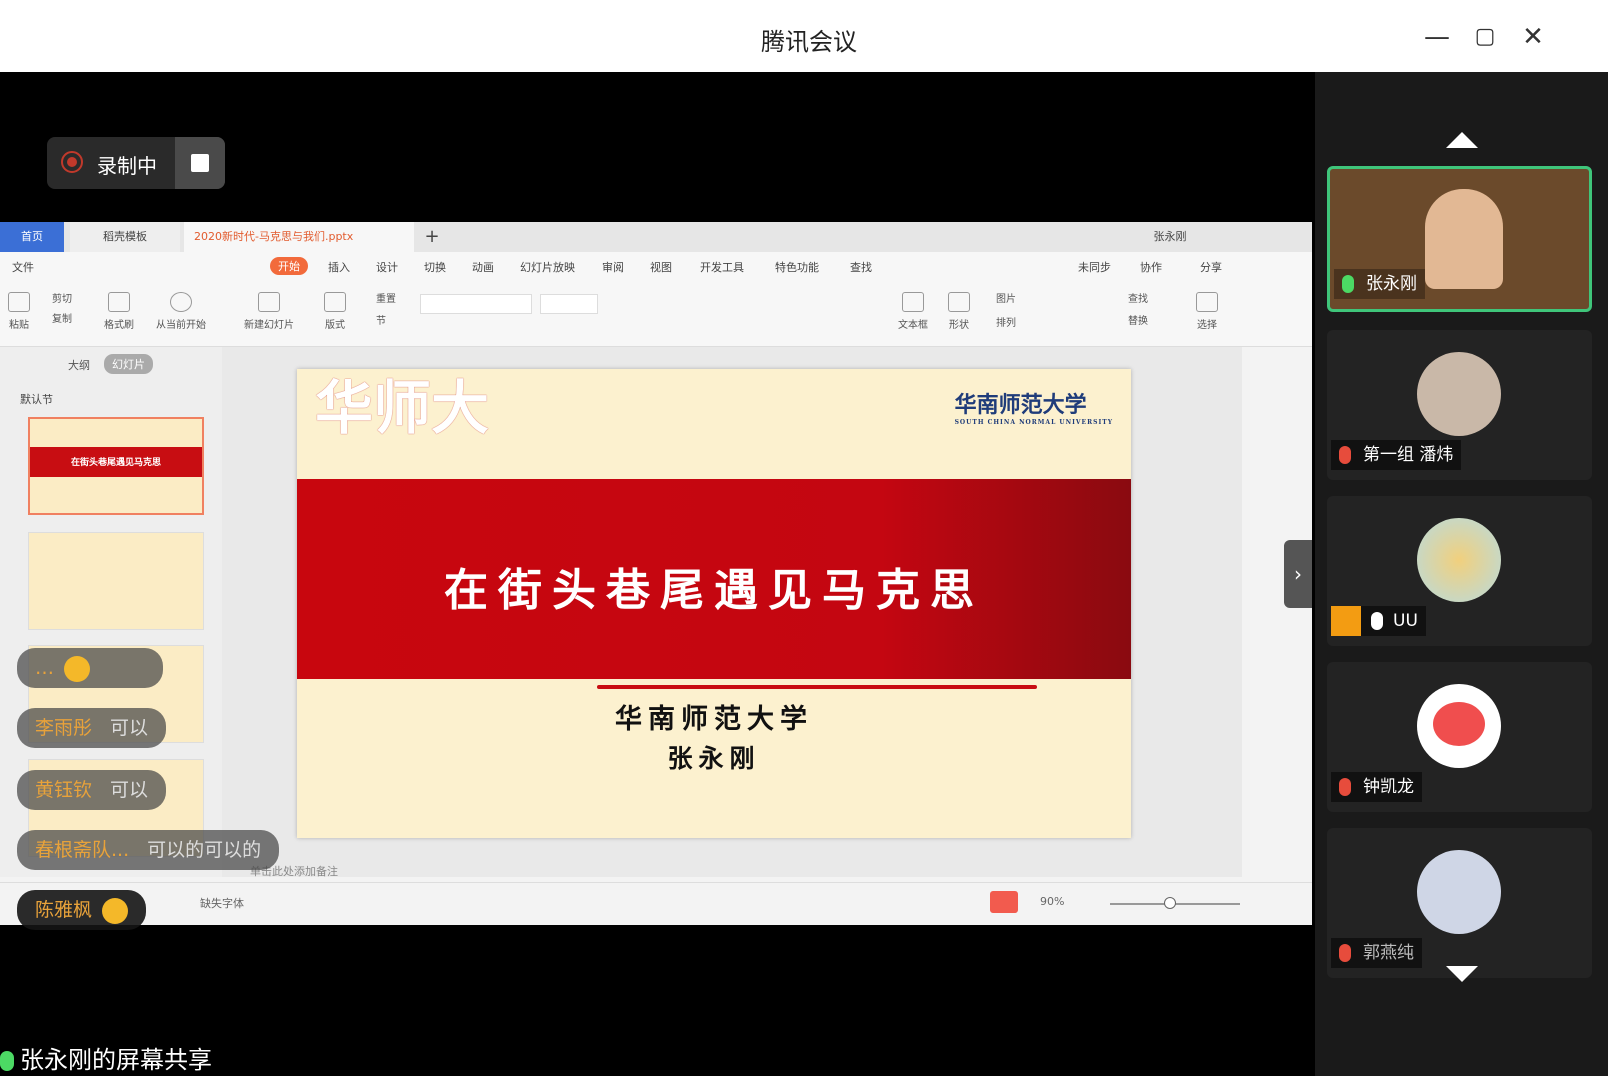 This screenshot has height=1080, width=1618. Describe the element at coordinates (1376, 787) in the screenshot. I see `participant-name: 钟凯龙` at that location.